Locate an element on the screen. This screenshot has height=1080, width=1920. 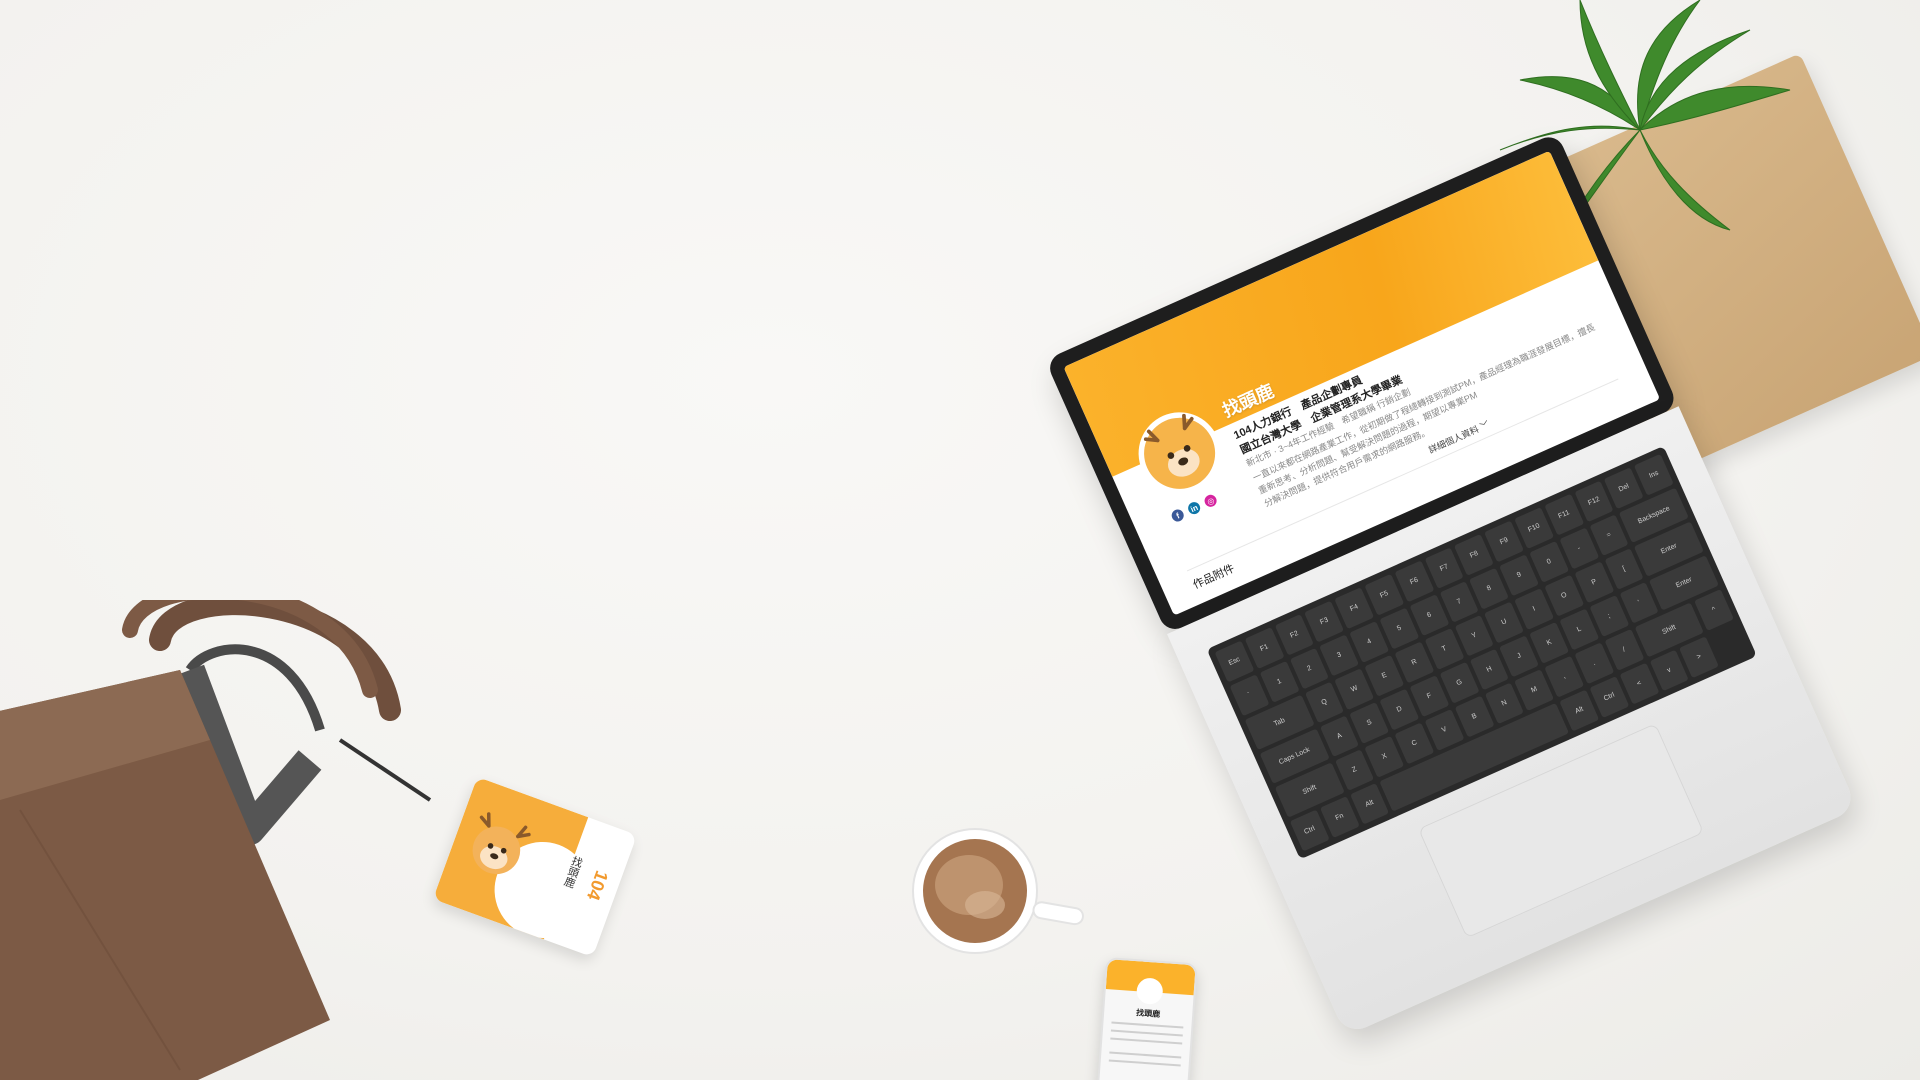
instagram-icon: ◎ is located at coordinates (1210, 500).